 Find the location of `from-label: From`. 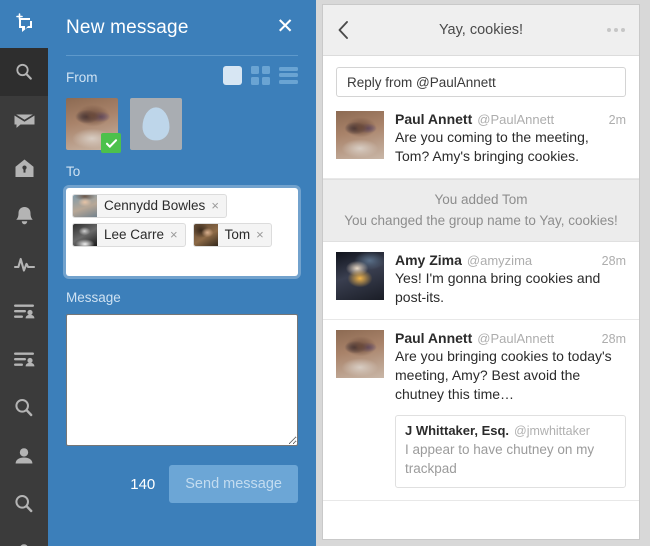

from-label: From is located at coordinates (82, 77).